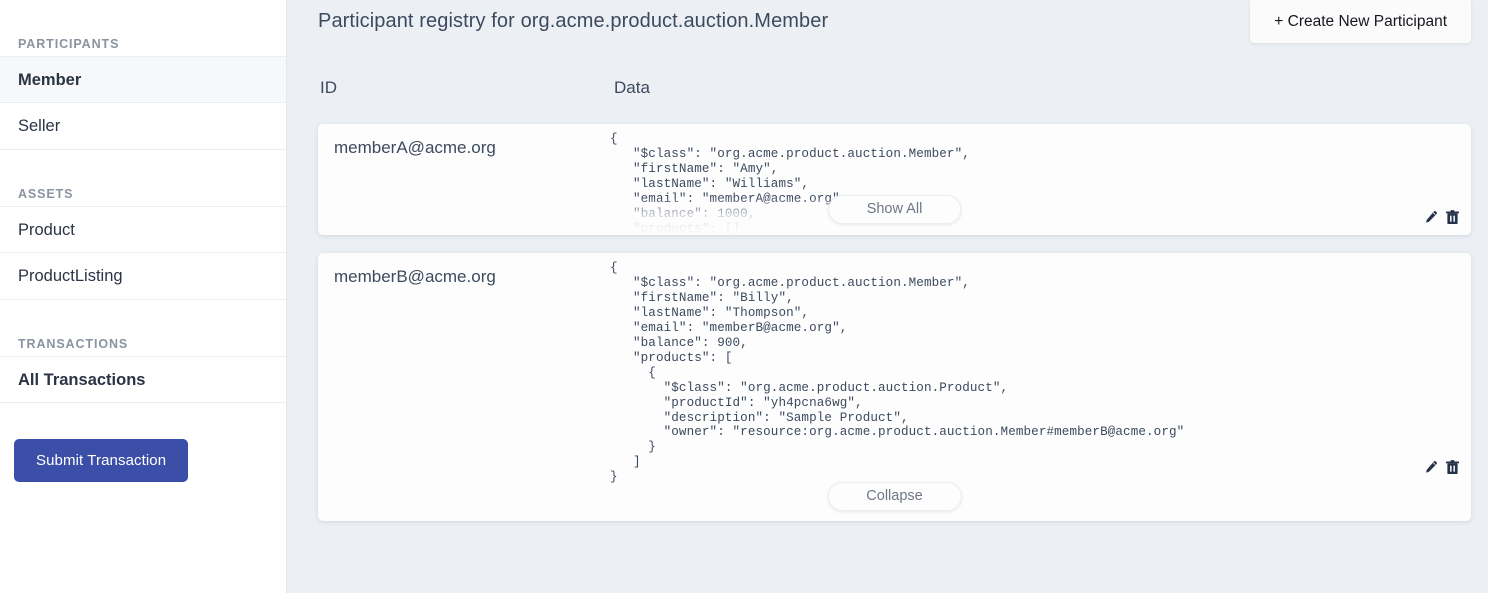  I want to click on sidebar-item-all-transactions: All Transactions, so click(143, 379).